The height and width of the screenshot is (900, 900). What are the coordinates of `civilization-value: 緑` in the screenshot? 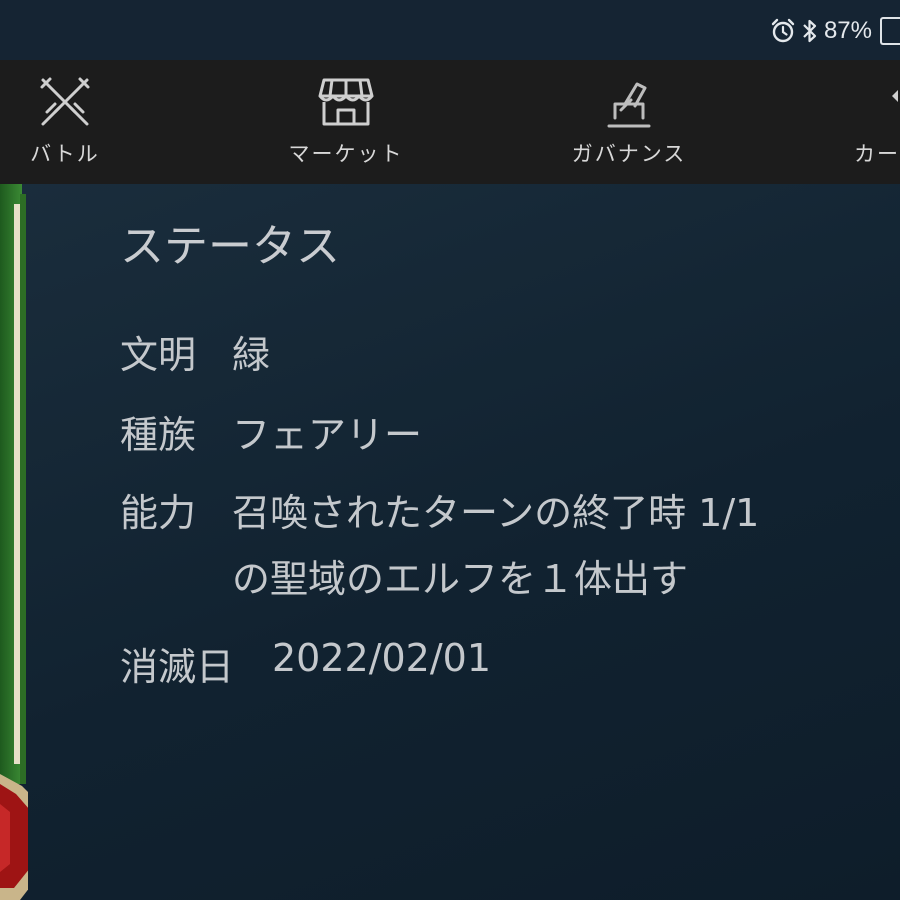 It's located at (251, 355).